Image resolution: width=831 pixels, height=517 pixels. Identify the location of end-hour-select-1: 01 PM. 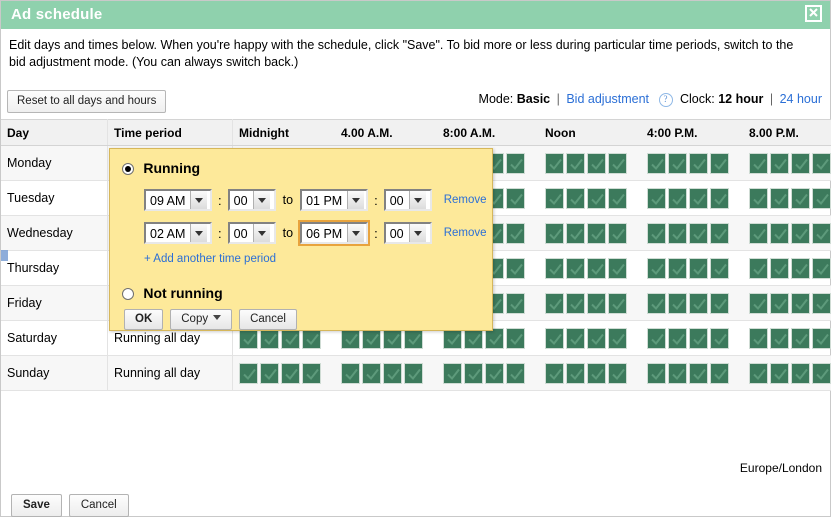
(334, 200).